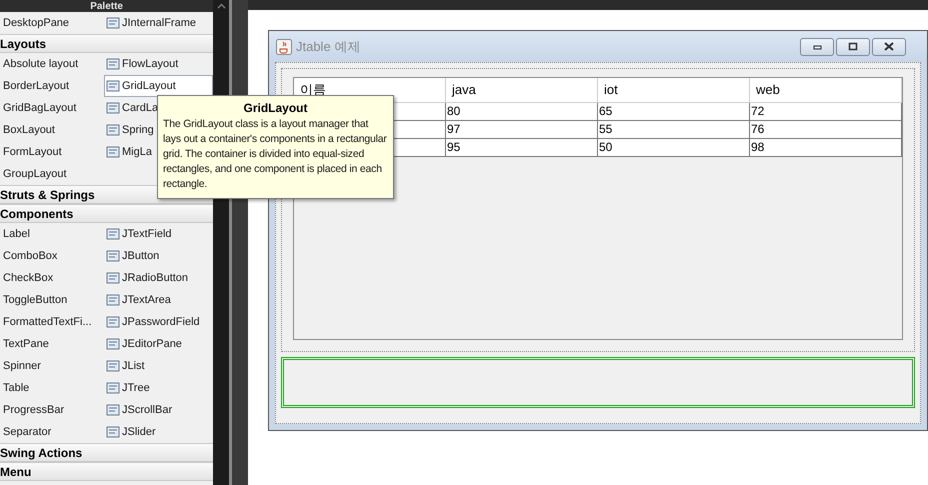 Image resolution: width=928 pixels, height=485 pixels. I want to click on table-cell: 72, so click(826, 111).